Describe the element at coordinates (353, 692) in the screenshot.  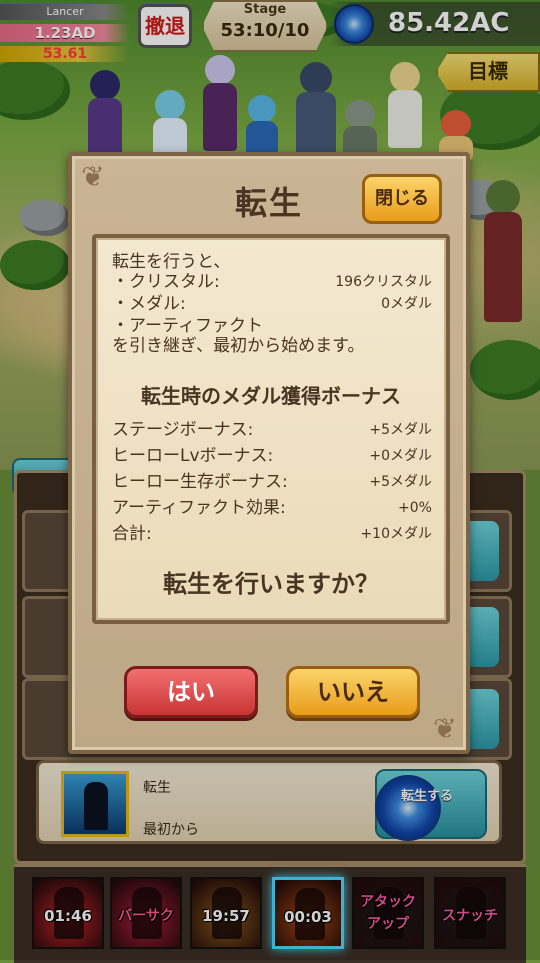
I see `no-button: いいえ` at that location.